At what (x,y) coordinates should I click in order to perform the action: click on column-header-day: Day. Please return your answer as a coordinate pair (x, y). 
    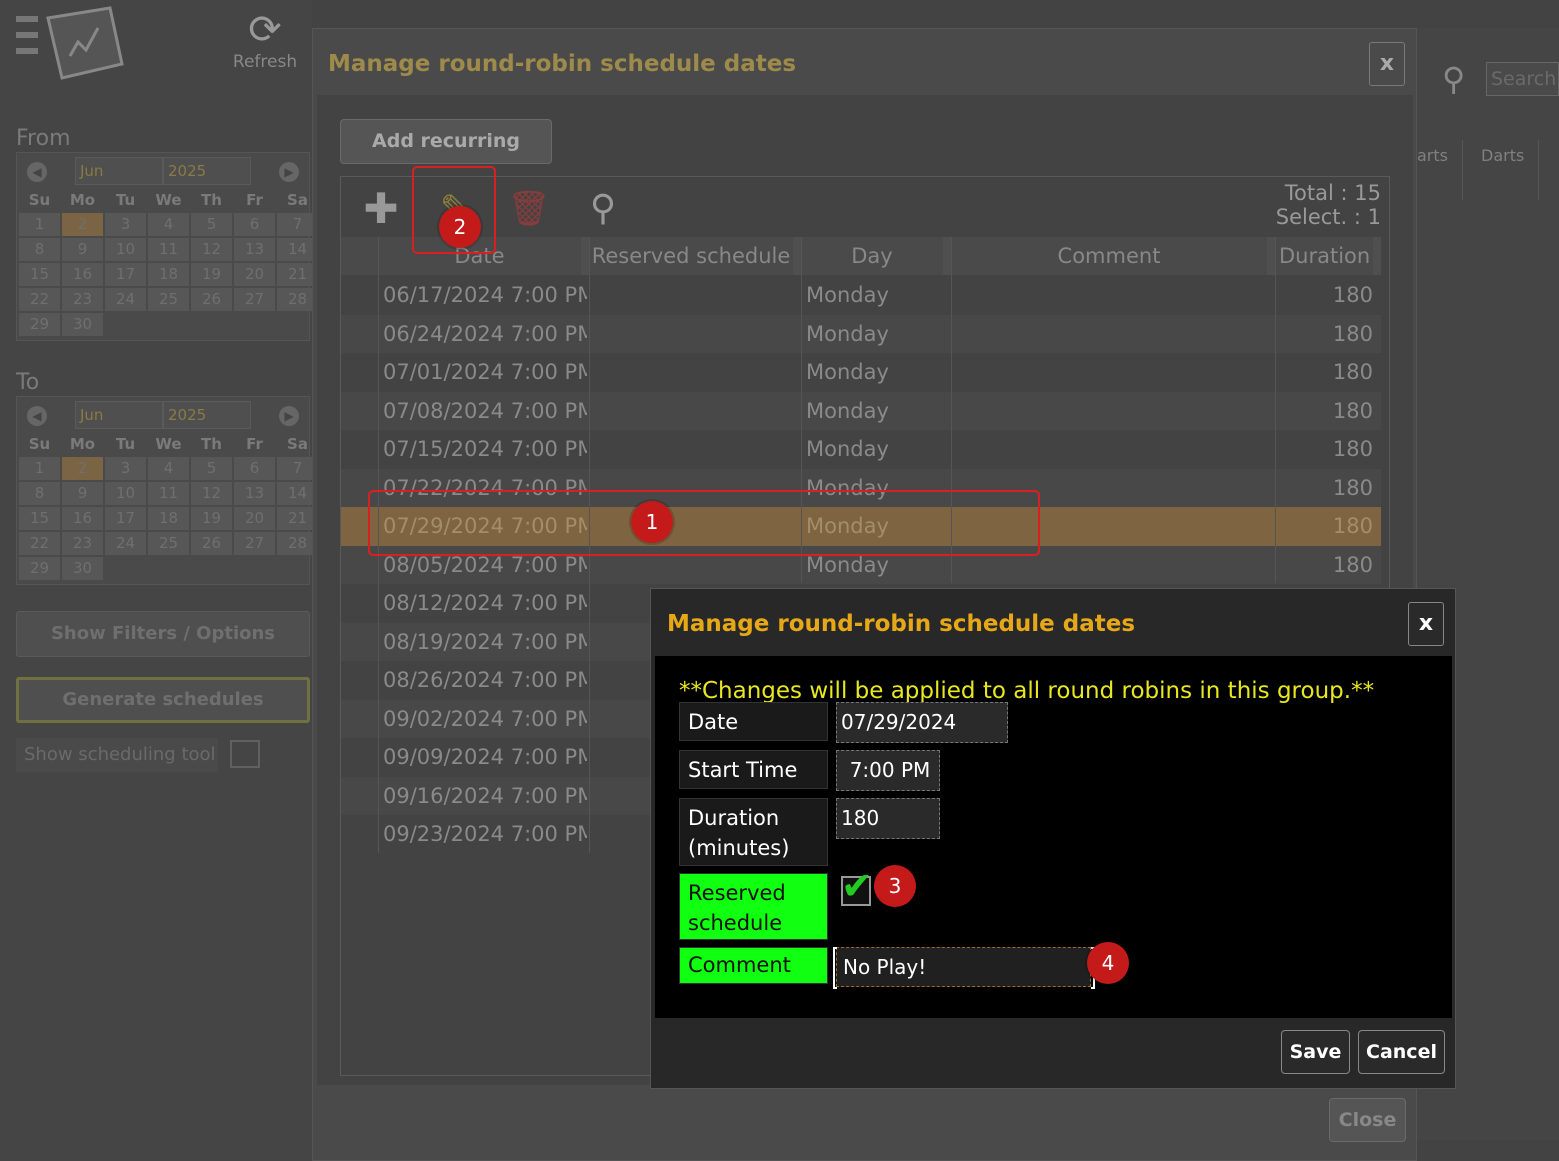
    Looking at the image, I should click on (876, 256).